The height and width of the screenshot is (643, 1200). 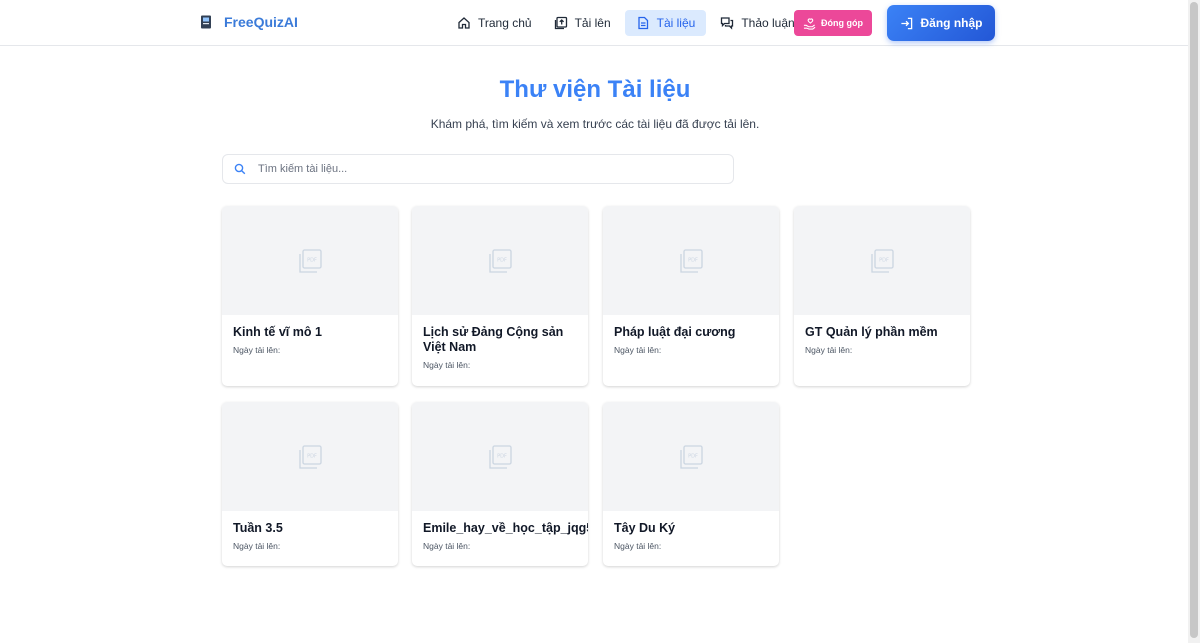 I want to click on document-card: PDF Tuần 3.5 Ngày tải lên:, so click(x=310, y=484).